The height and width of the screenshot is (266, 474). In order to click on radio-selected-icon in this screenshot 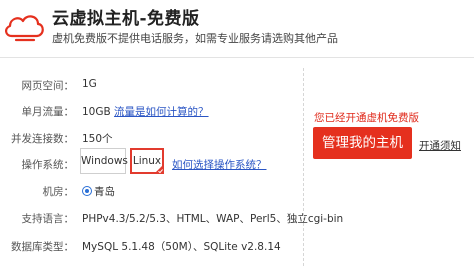, I will do `click(87, 191)`.